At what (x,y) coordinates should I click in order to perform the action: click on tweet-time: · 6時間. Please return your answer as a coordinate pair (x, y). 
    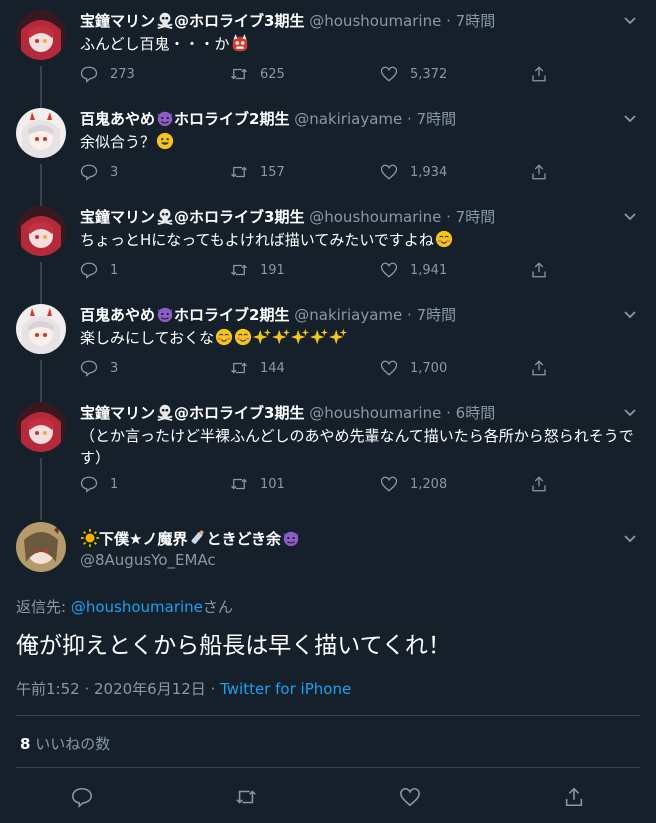
    Looking at the image, I should click on (470, 413).